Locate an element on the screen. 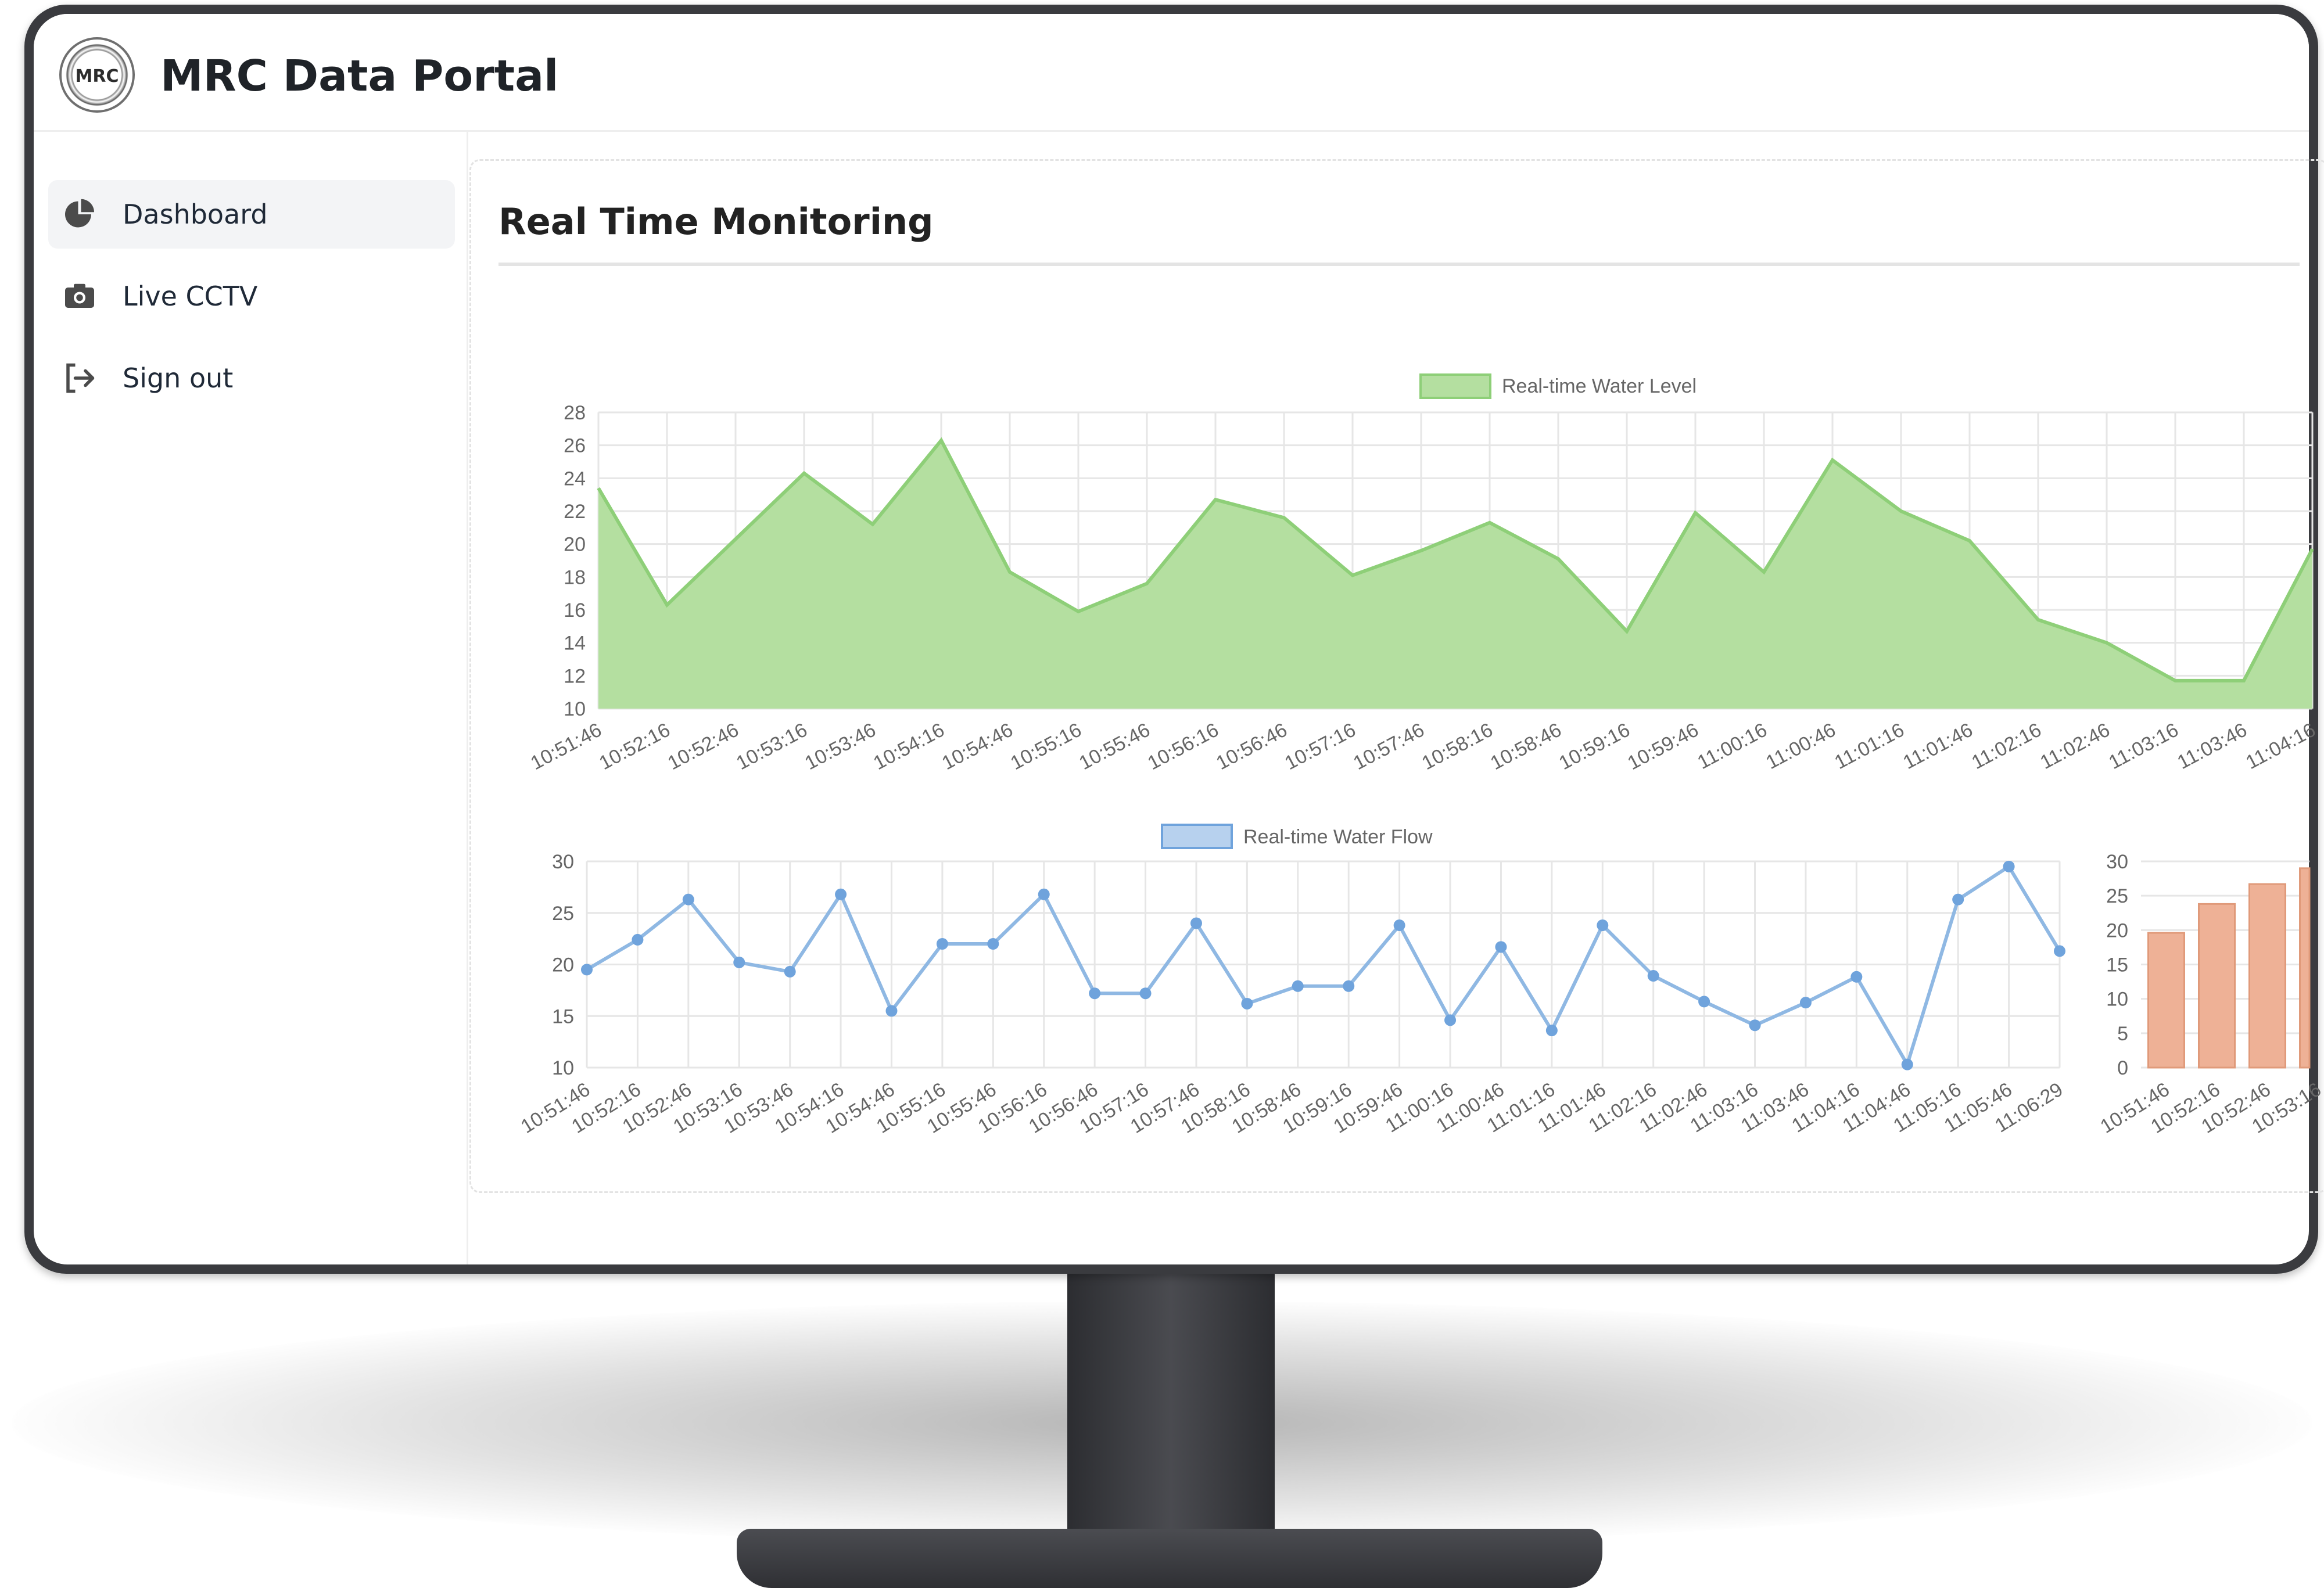 The height and width of the screenshot is (1588, 2324). y-tick-label: 30 is located at coordinates (2117, 862).